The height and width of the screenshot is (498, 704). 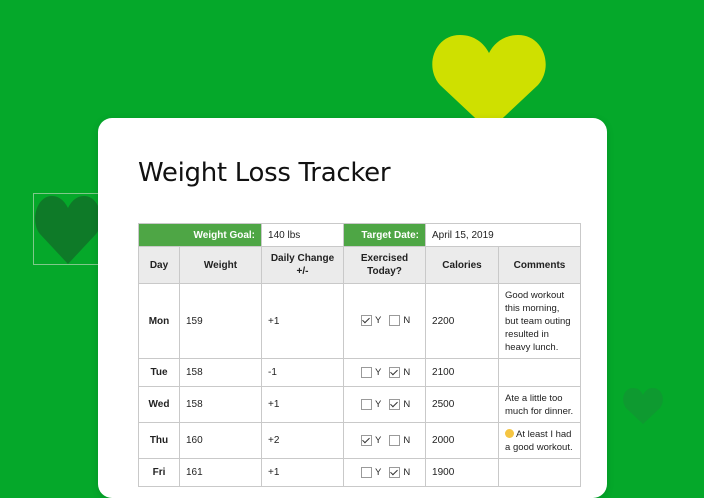 What do you see at coordinates (220, 321) in the screenshot?
I see `weight-cell: 159` at bounding box center [220, 321].